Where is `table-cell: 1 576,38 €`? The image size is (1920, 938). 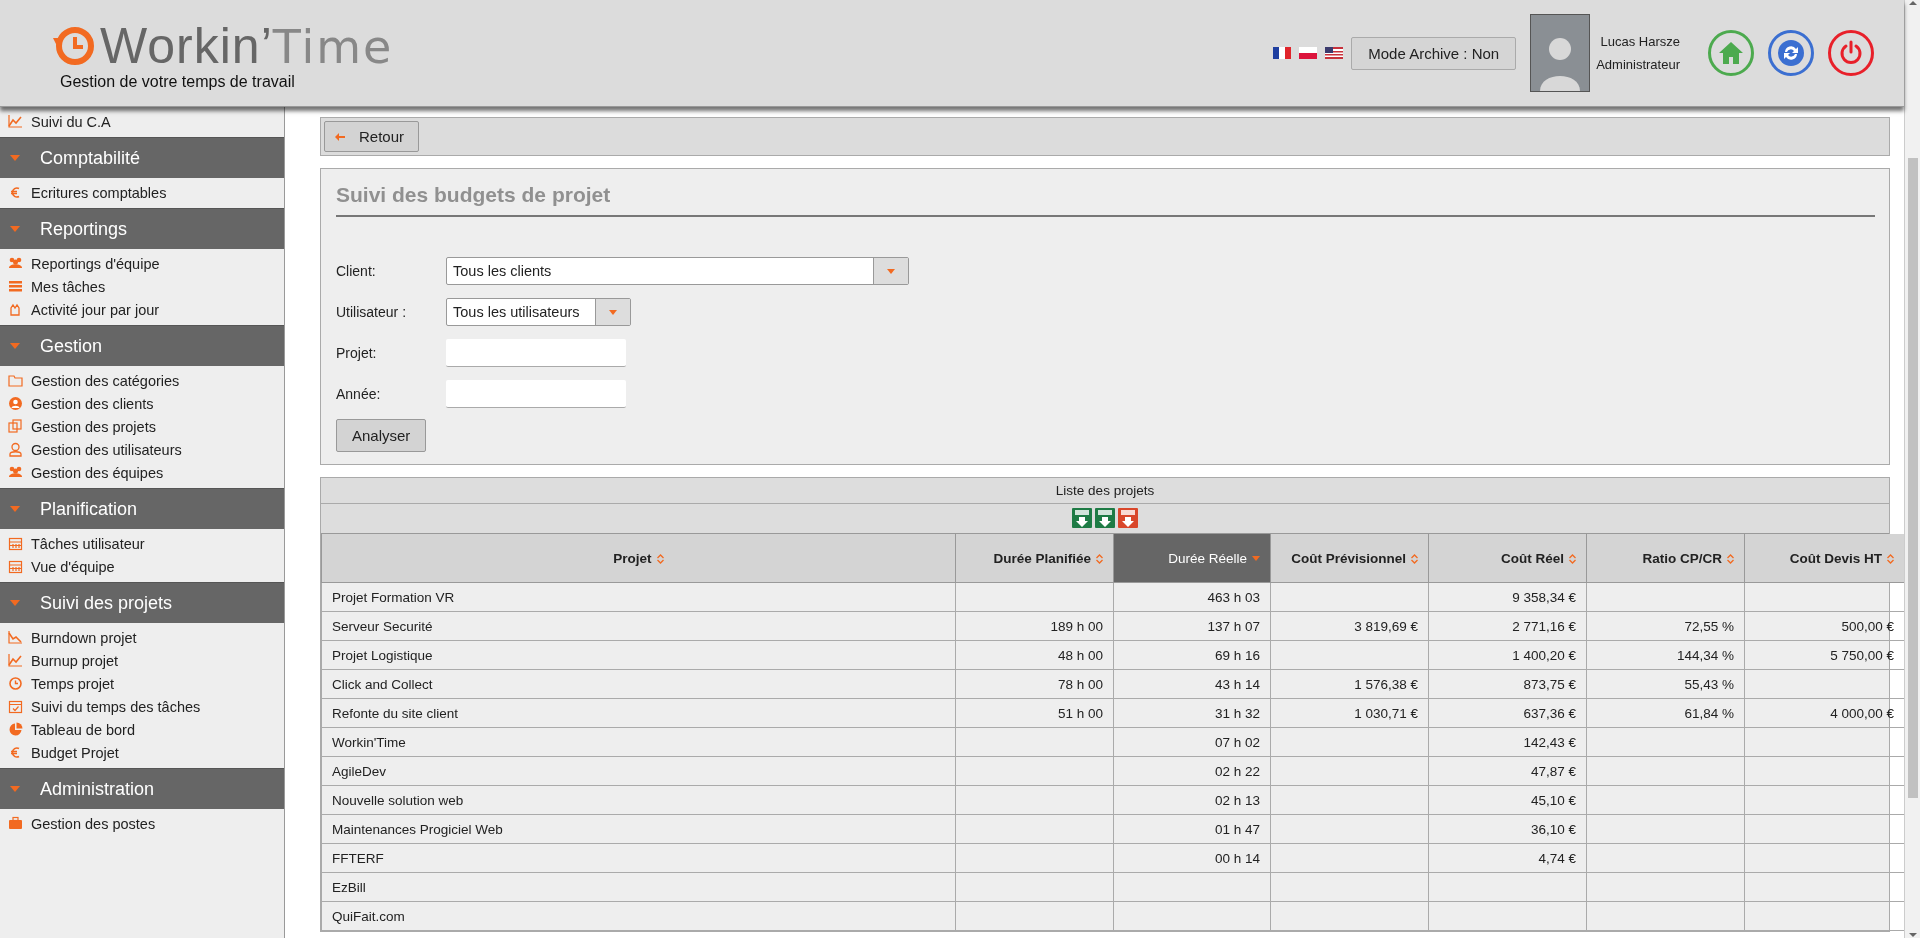 table-cell: 1 576,38 € is located at coordinates (1386, 684).